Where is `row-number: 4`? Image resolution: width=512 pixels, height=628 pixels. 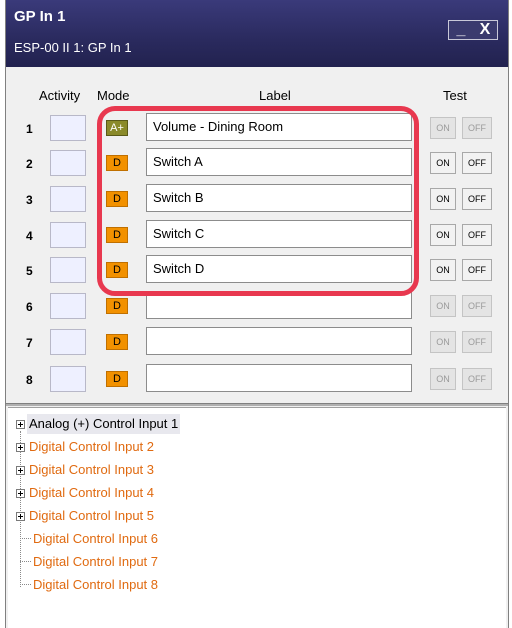
row-number: 4 is located at coordinates (29, 236).